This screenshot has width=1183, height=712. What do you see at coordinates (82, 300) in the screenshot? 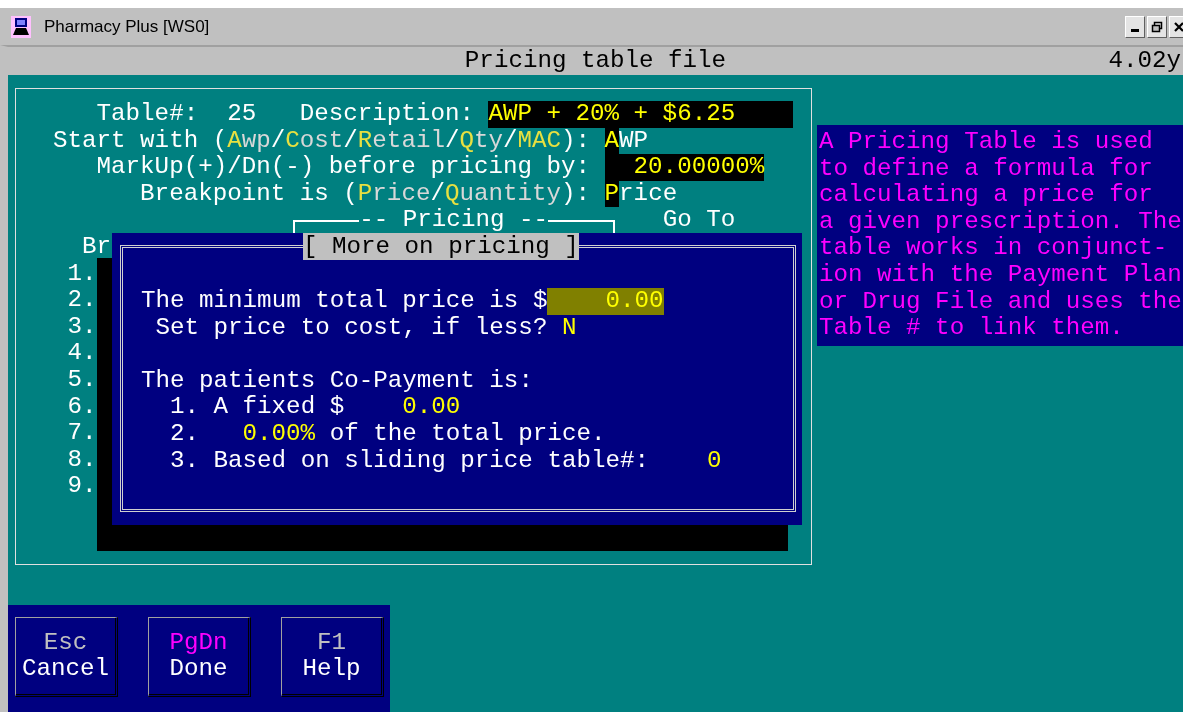
I see `row-number: 2.` at bounding box center [82, 300].